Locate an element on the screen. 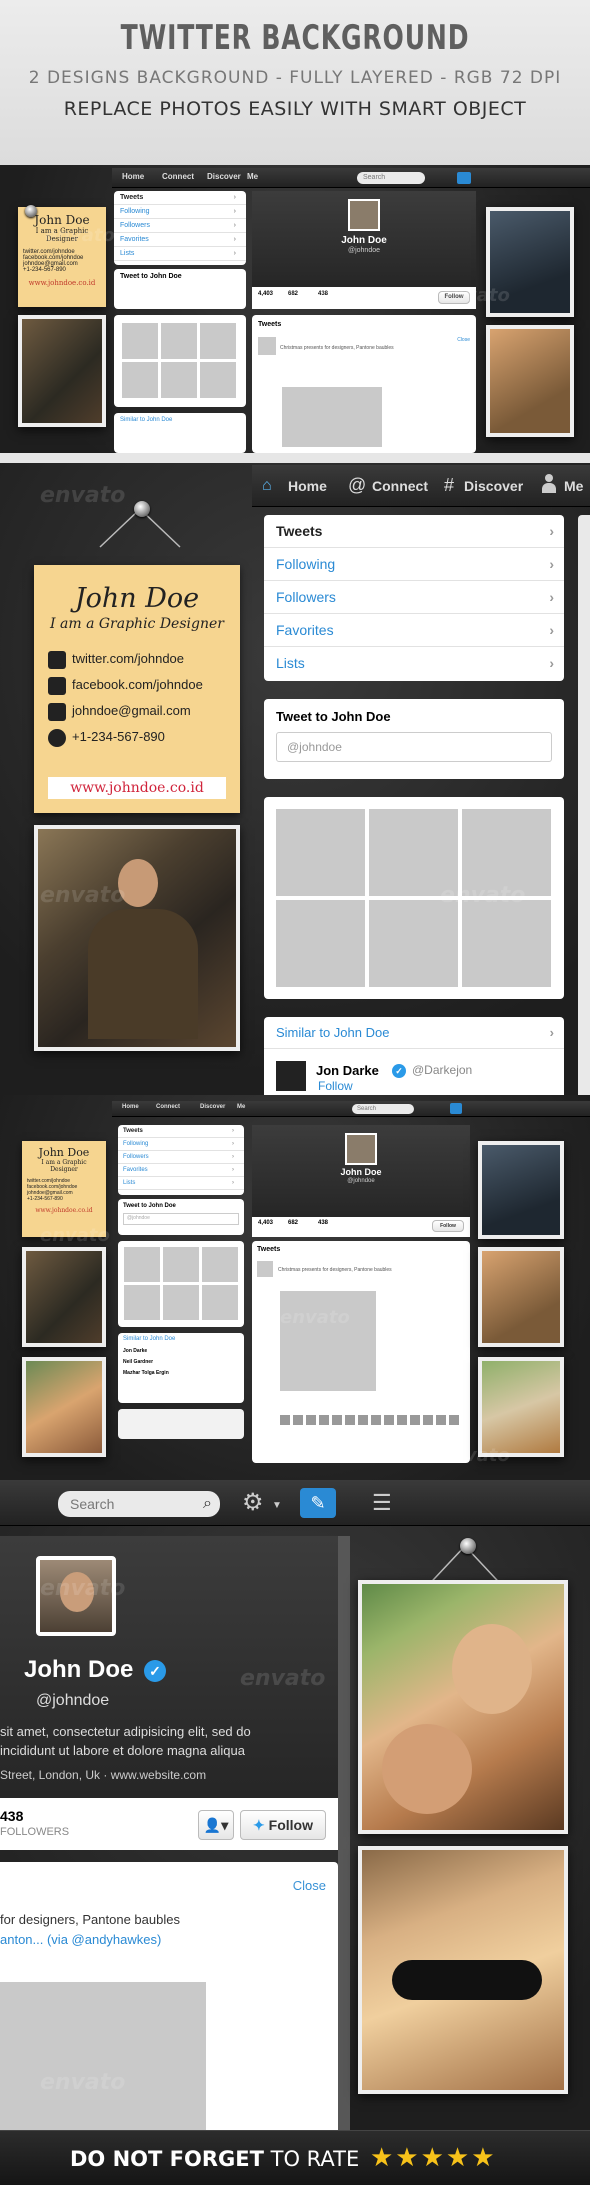 The height and width of the screenshot is (2185, 590). tweet-link-text: anton... (via is located at coordinates (36, 1939).